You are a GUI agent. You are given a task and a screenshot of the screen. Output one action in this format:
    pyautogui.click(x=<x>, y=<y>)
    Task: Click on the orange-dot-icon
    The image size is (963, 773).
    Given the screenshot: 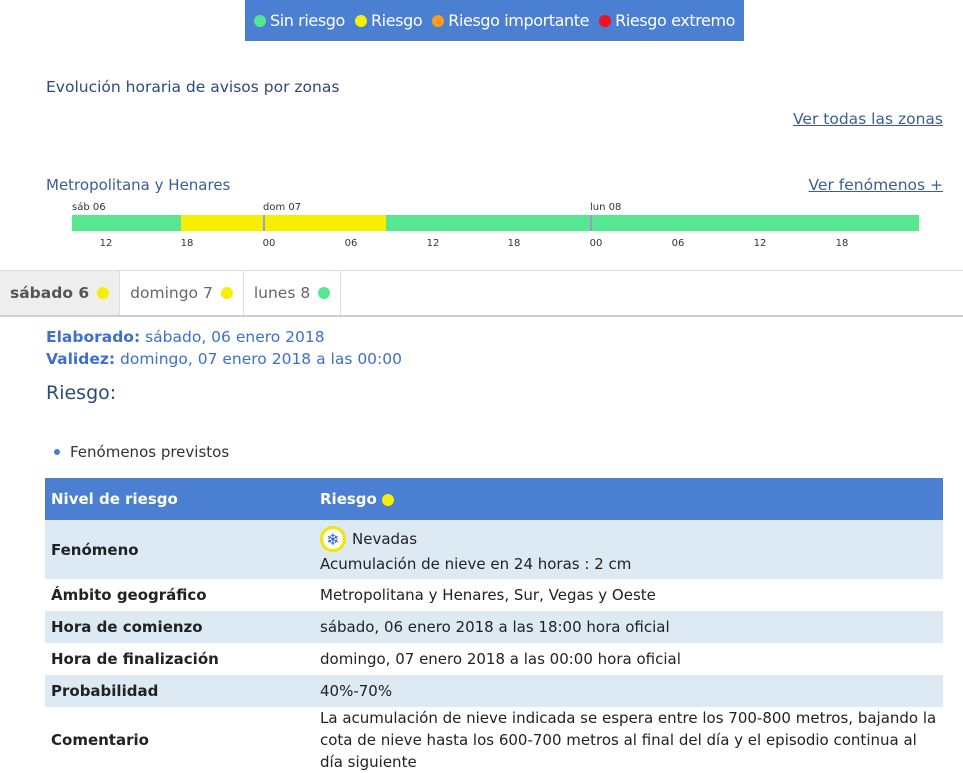 What is the action you would take?
    pyautogui.click(x=438, y=20)
    